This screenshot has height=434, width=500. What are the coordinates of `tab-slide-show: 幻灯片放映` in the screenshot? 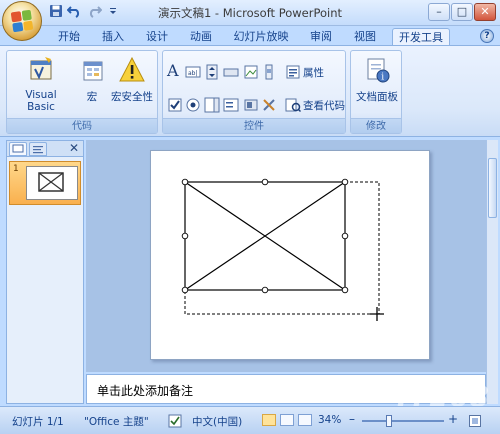 It's located at (261, 37).